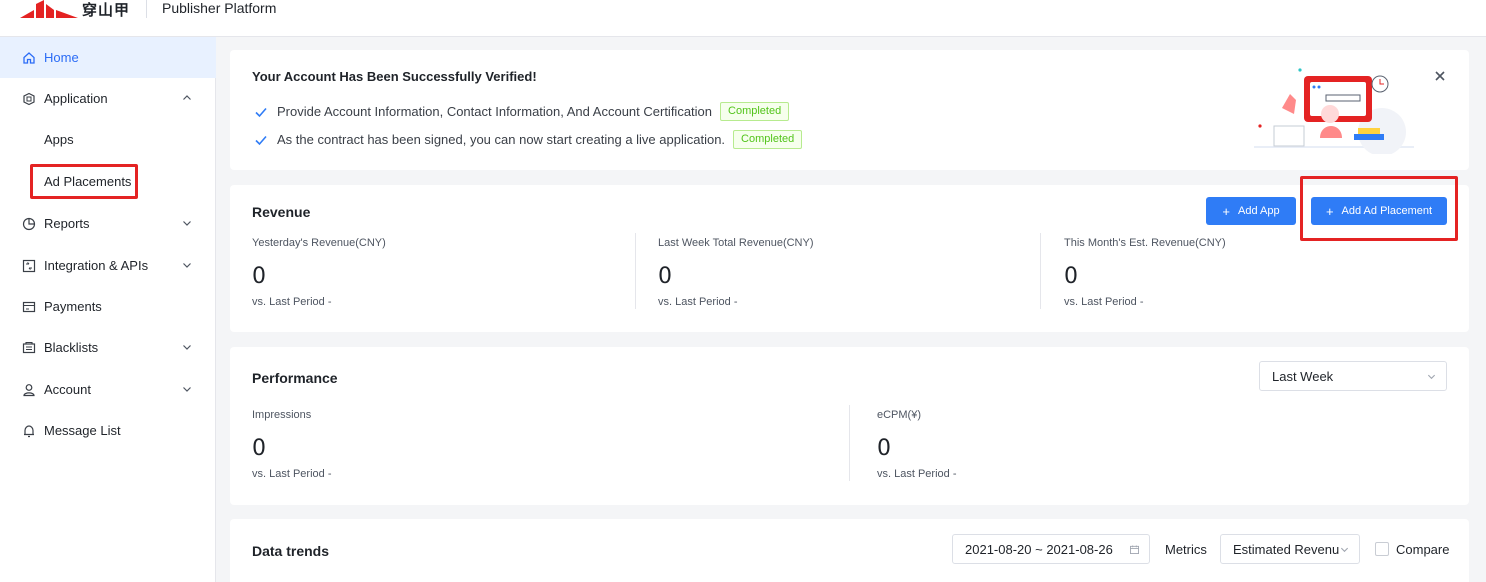 This screenshot has width=1486, height=582. Describe the element at coordinates (71, 347) in the screenshot. I see `sidebar-item-label: Blacklists` at that location.